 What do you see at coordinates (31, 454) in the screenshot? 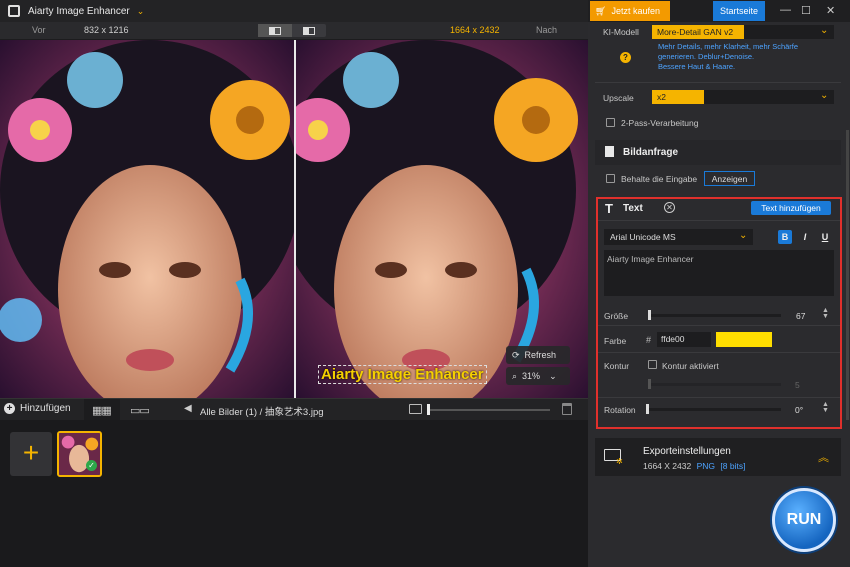
I see `add-image-tile: +` at bounding box center [31, 454].